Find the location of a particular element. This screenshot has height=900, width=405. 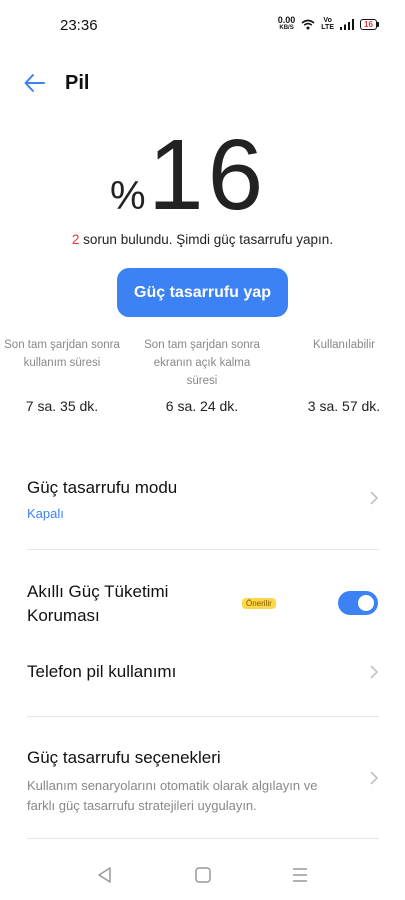

network-speed: 0.00 KB/S is located at coordinates (287, 24).